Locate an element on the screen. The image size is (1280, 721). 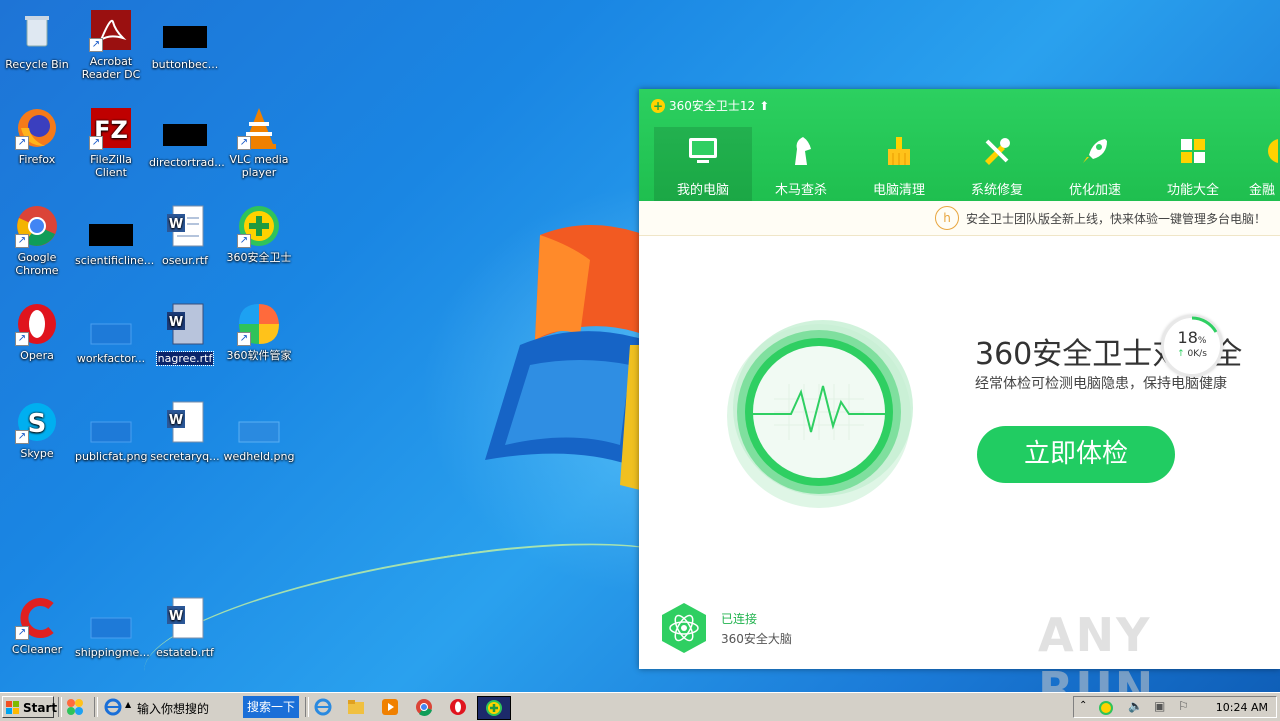
desktop-icon-vlc: ↗ VLC media player is located at coordinates (259, 142).